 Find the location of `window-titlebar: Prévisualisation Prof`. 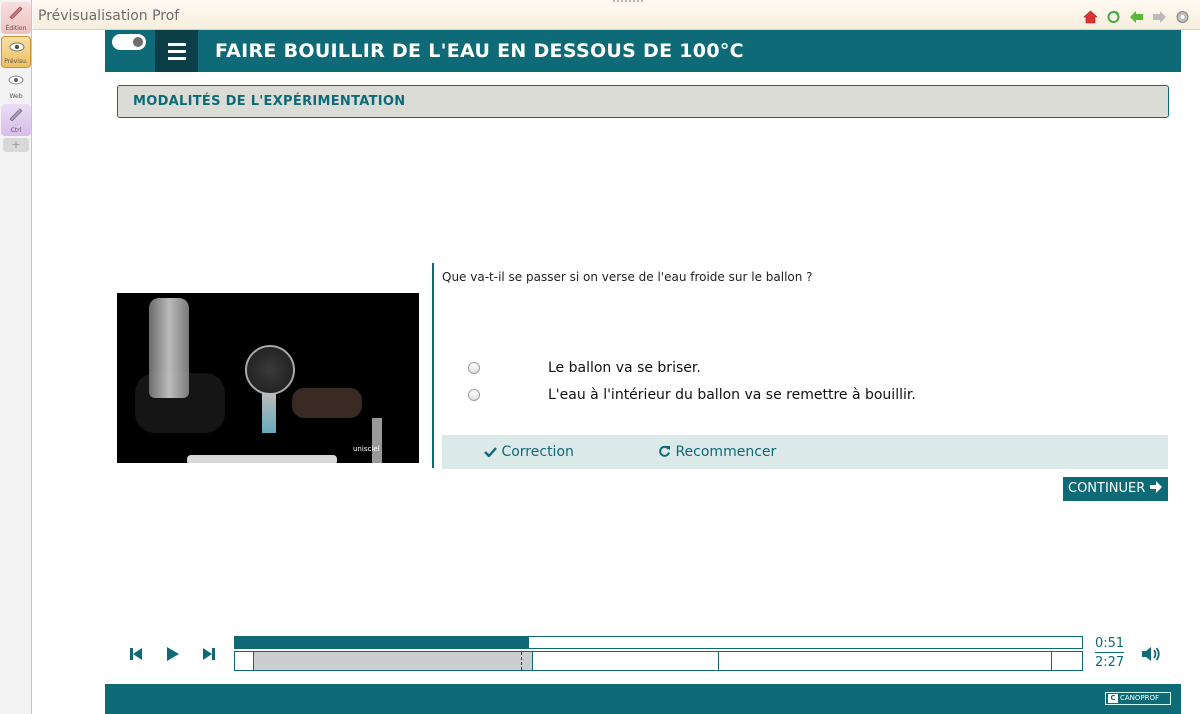

window-titlebar: Prévisualisation Prof is located at coordinates (616, 15).